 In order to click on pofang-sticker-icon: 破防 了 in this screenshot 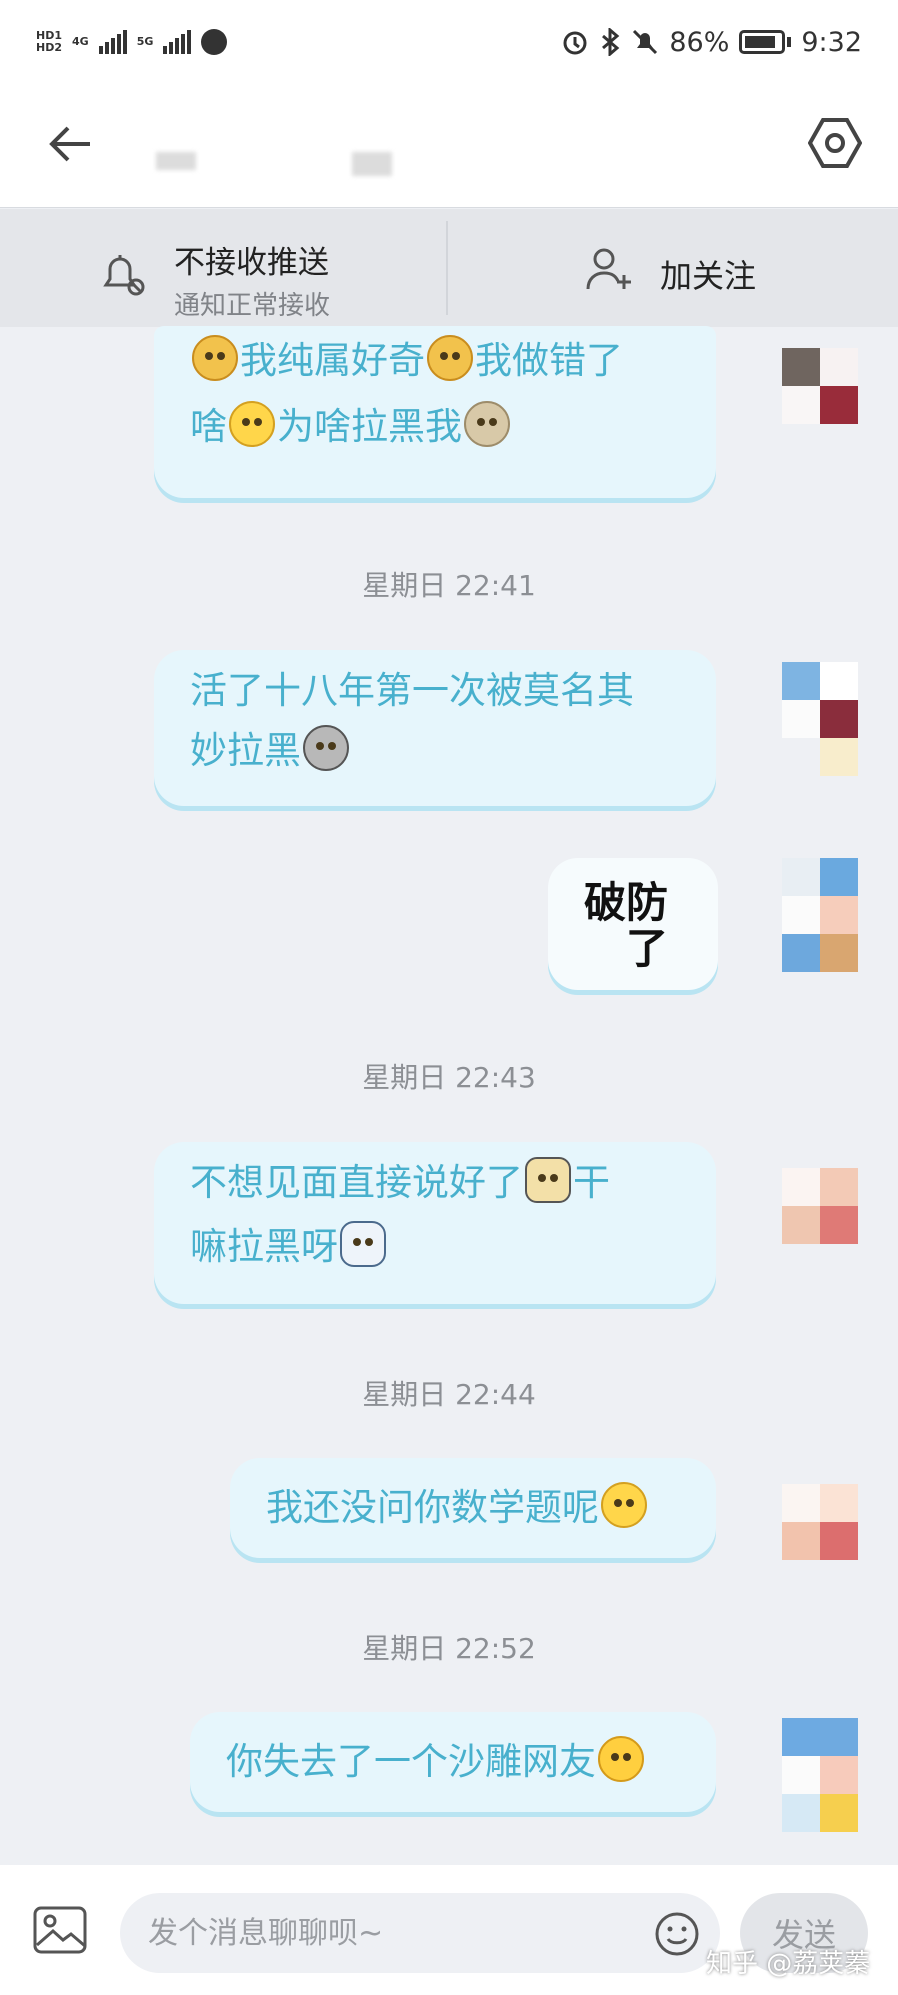, I will do `click(626, 926)`.